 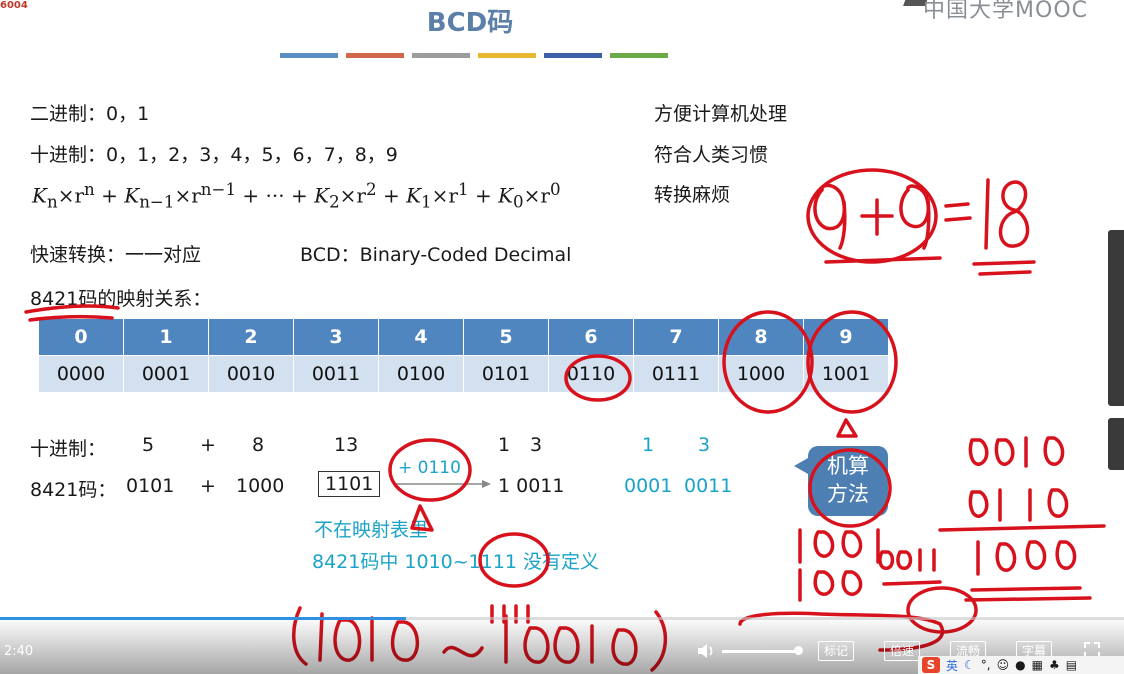 I want to click on mapping-title: 8421码的映射关系：, so click(x=121, y=299).